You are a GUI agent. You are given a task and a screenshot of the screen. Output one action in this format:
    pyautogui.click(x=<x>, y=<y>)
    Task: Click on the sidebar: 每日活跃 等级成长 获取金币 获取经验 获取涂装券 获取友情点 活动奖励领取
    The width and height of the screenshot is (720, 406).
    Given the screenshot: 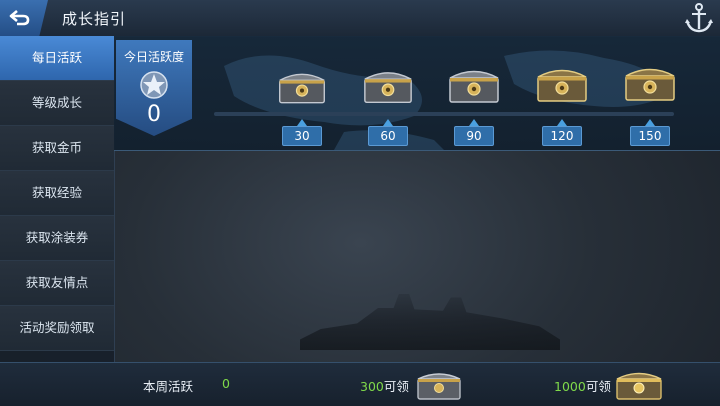 What is the action you would take?
    pyautogui.click(x=57, y=199)
    